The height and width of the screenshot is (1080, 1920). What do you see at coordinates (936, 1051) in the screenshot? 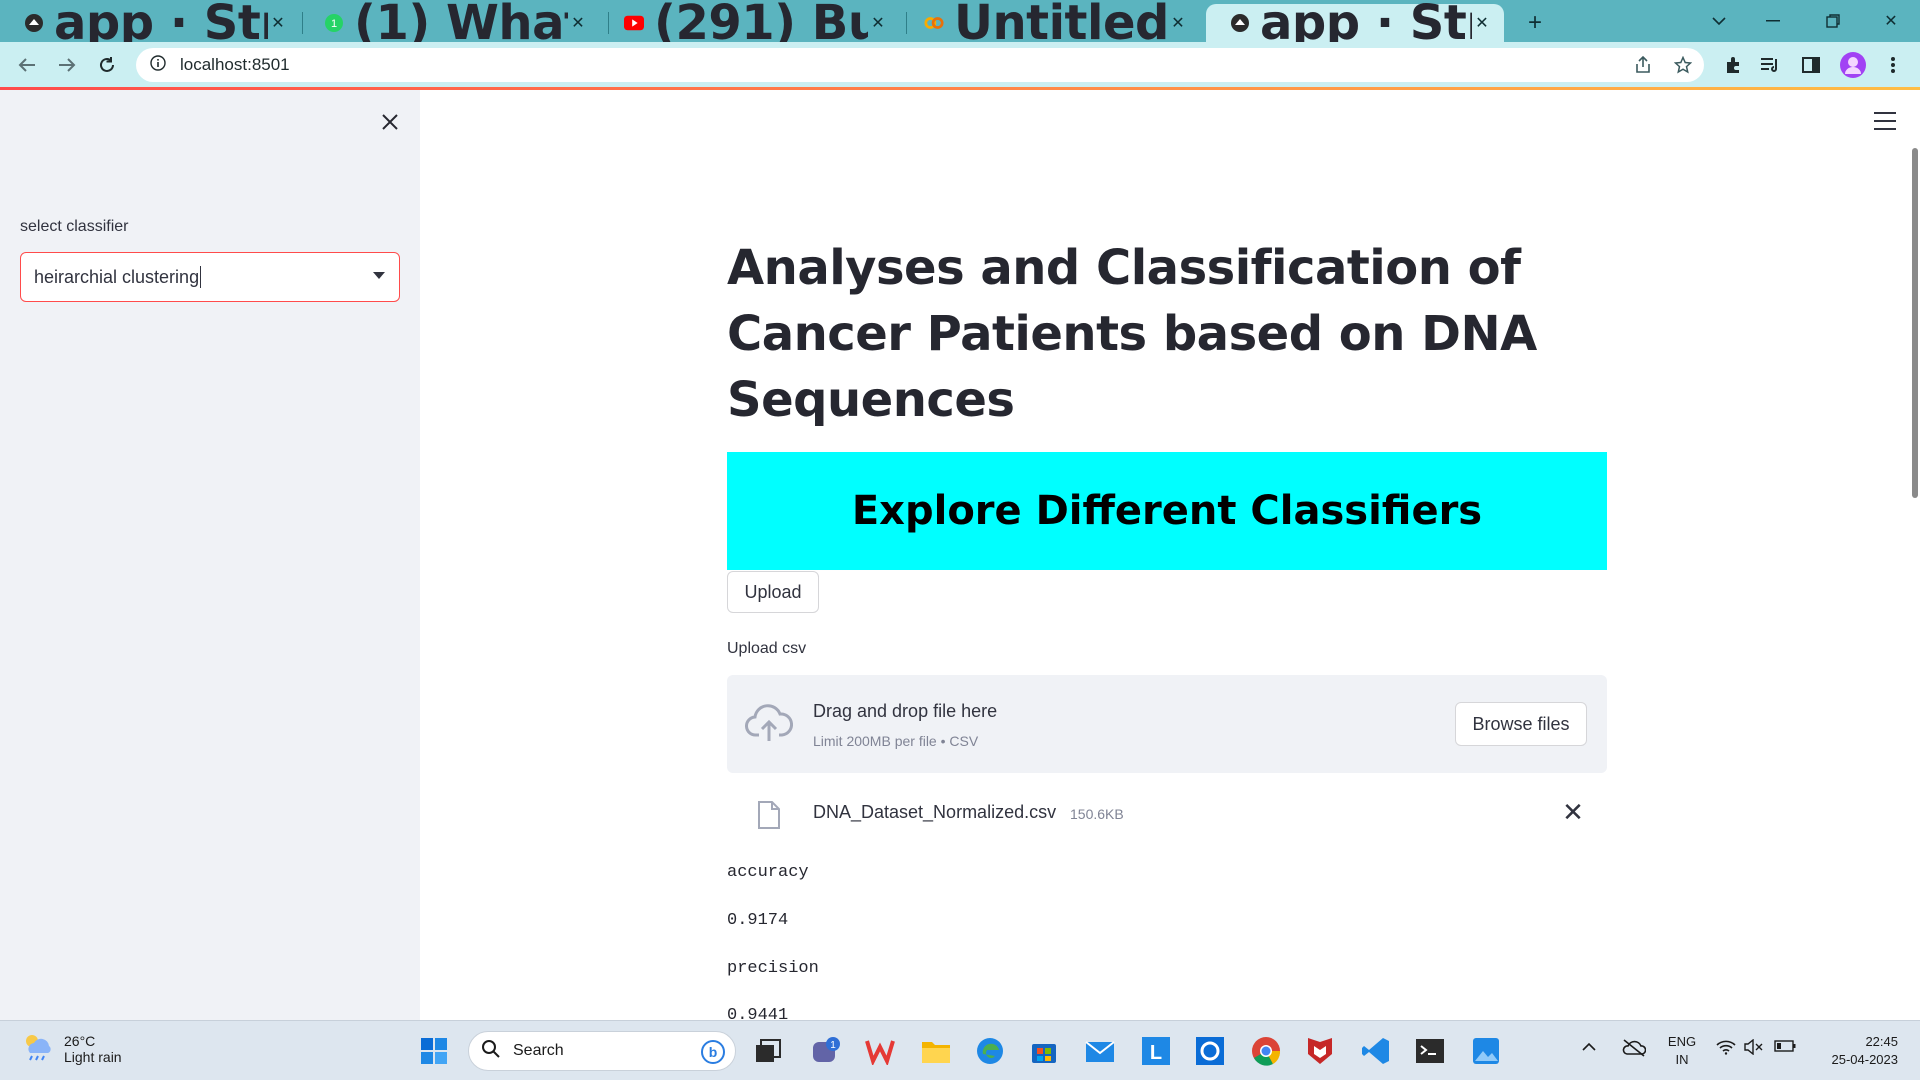
I see `file-explorer-icon` at bounding box center [936, 1051].